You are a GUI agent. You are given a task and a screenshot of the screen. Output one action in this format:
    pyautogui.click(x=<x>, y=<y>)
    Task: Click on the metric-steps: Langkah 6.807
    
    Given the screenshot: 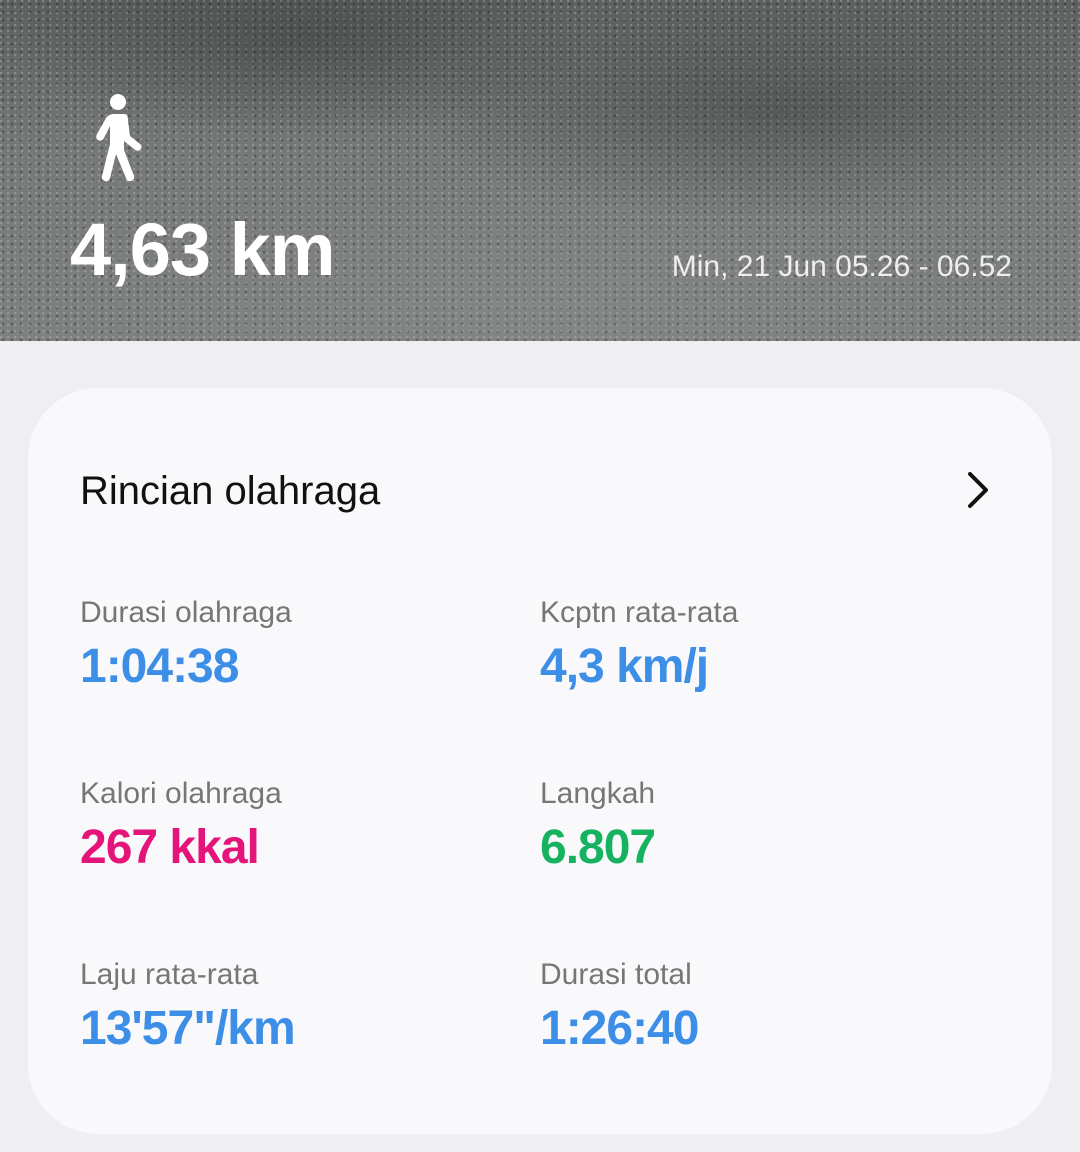 What is the action you would take?
    pyautogui.click(x=750, y=826)
    